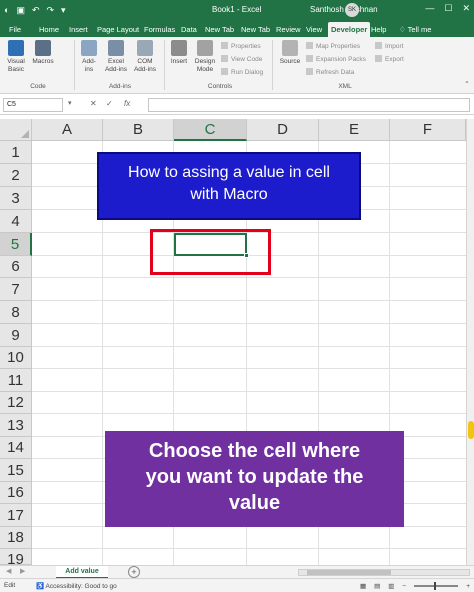  I want to click on row-header-18: 18, so click(16, 538).